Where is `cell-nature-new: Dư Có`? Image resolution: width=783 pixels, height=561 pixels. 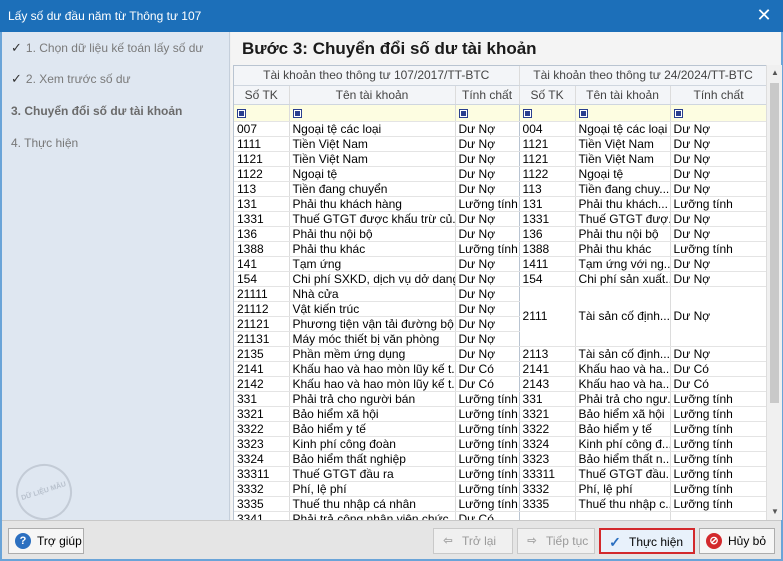 cell-nature-new: Dư Có is located at coordinates (718, 369).